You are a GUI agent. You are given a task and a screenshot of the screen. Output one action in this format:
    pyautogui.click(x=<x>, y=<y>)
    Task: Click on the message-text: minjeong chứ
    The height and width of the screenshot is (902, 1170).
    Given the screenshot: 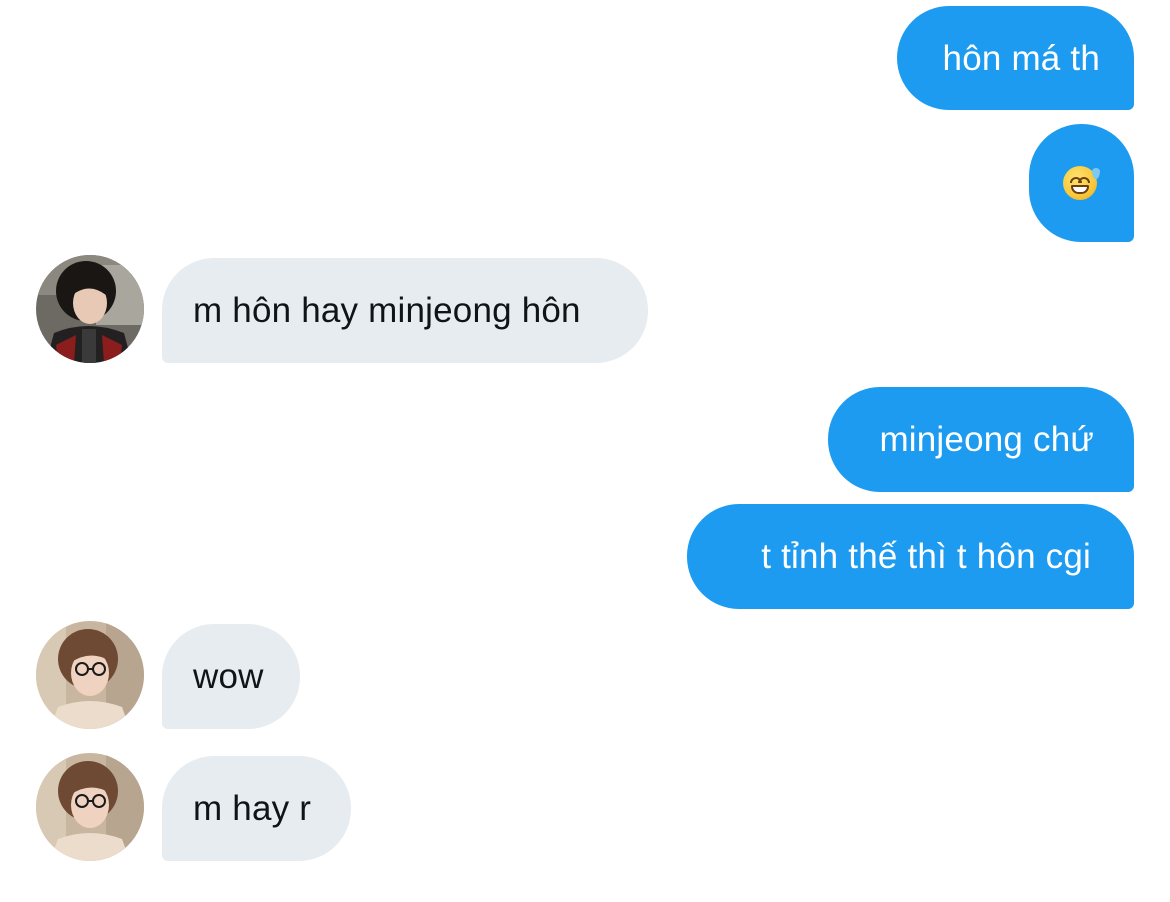 What is the action you would take?
    pyautogui.click(x=986, y=439)
    